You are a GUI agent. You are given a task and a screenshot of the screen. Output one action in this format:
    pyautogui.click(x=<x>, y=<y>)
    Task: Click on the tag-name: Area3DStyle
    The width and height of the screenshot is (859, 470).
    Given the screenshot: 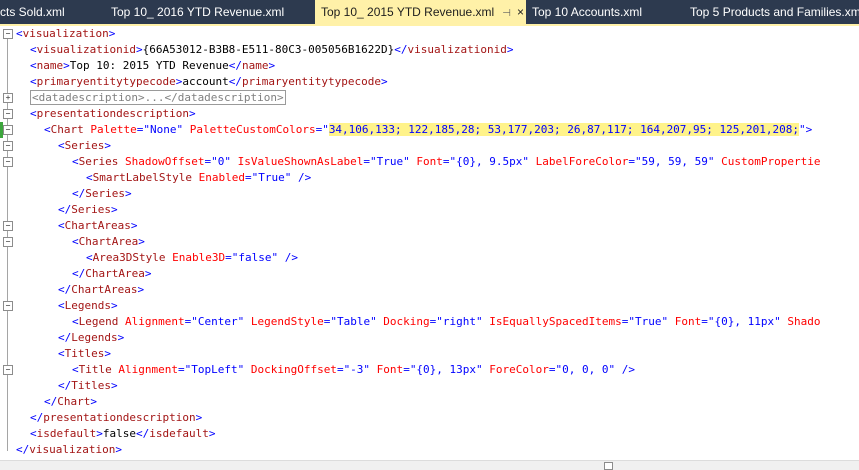 What is the action you would take?
    pyautogui.click(x=129, y=257)
    